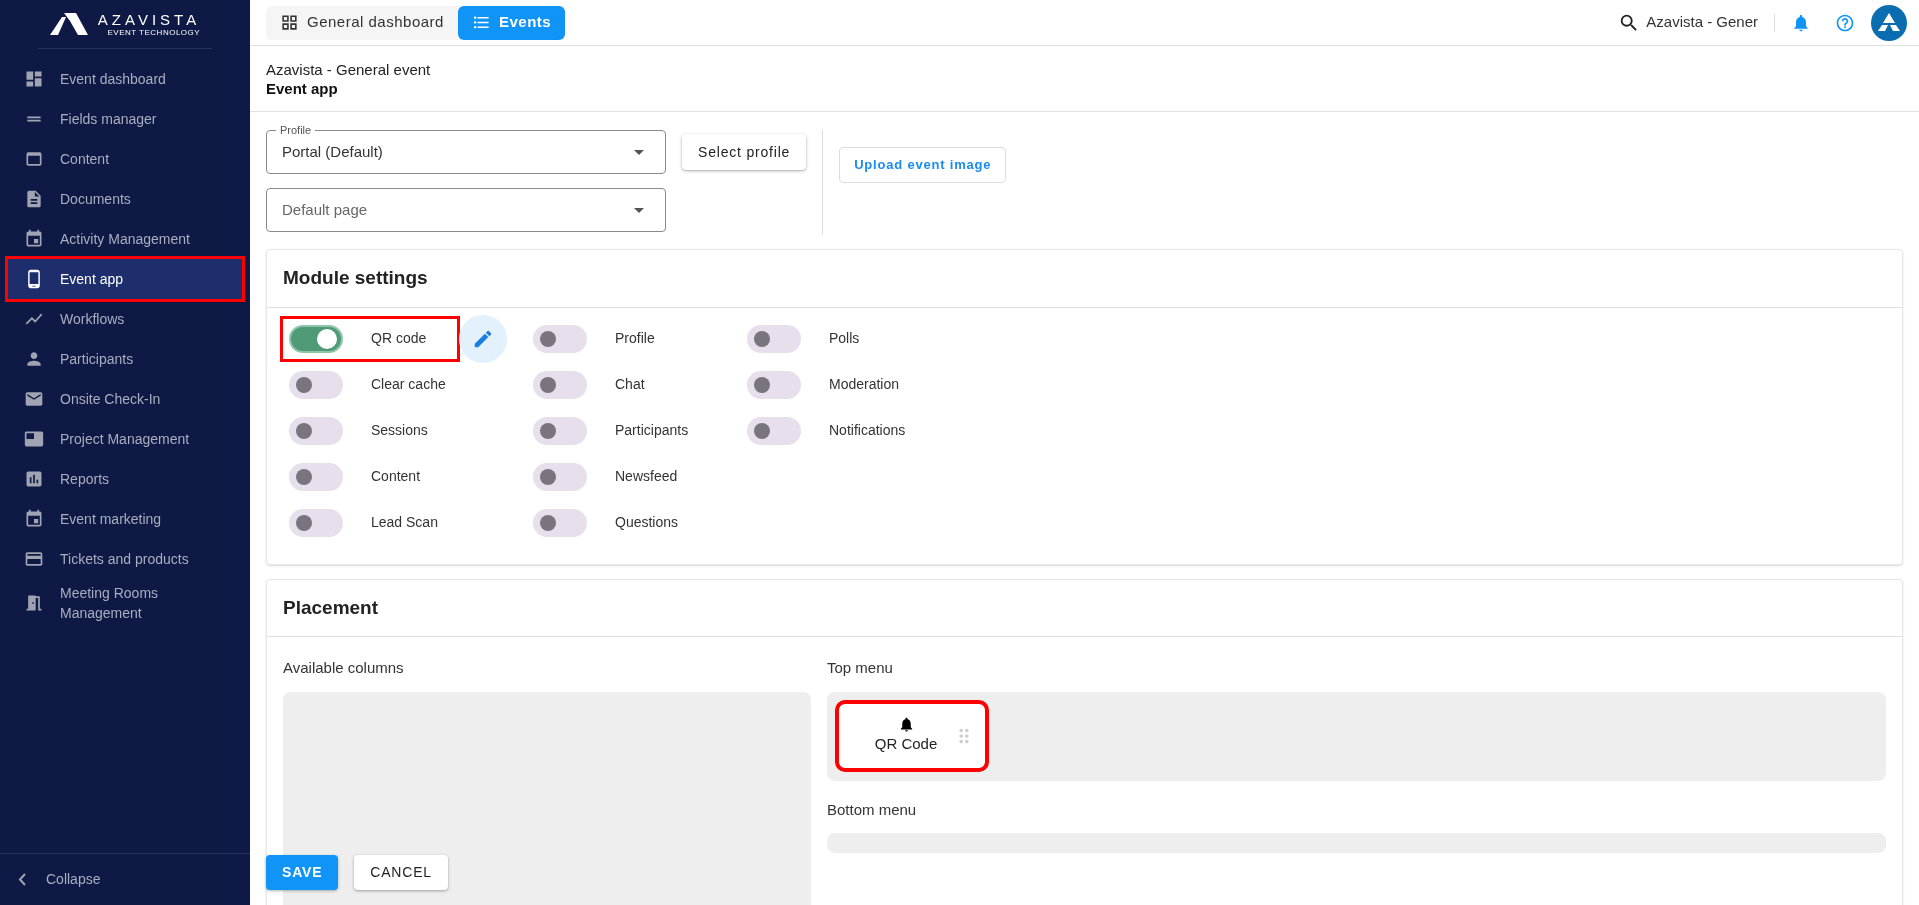 This screenshot has height=905, width=1919. I want to click on sidebar-item: Event dashboard, so click(125, 79).